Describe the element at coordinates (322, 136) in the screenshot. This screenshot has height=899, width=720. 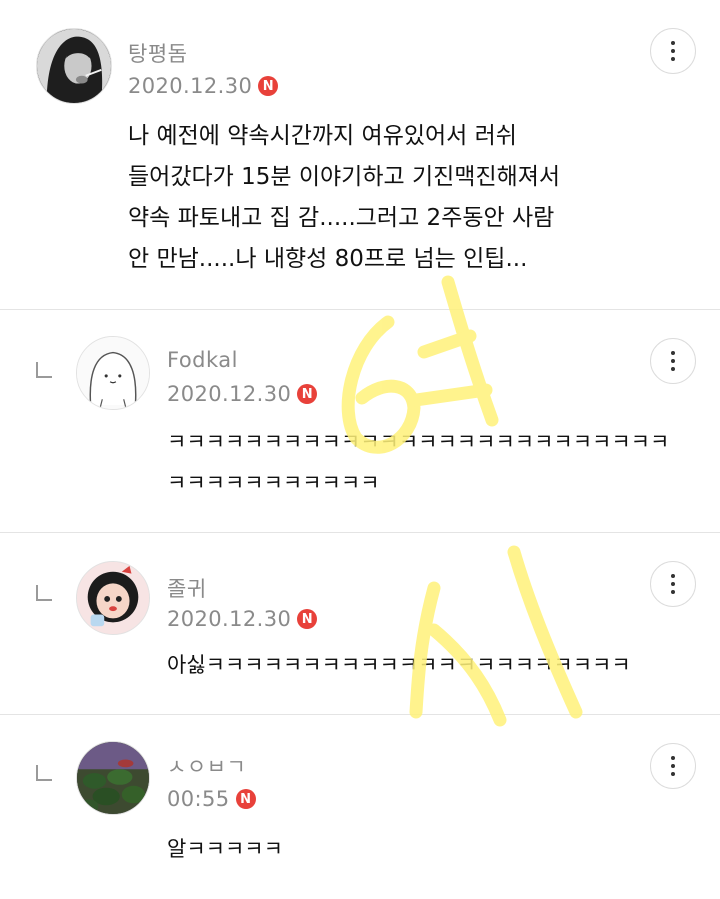
I see `comment-line: 나 예전에 약속시간까지 여유있어서 러쉬` at that location.